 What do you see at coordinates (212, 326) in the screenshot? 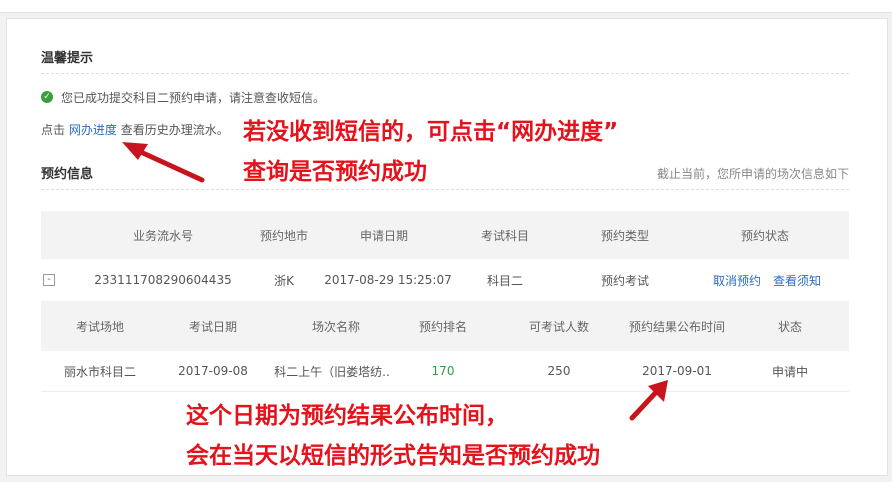
I see `header-exam-date: 考试日期` at bounding box center [212, 326].